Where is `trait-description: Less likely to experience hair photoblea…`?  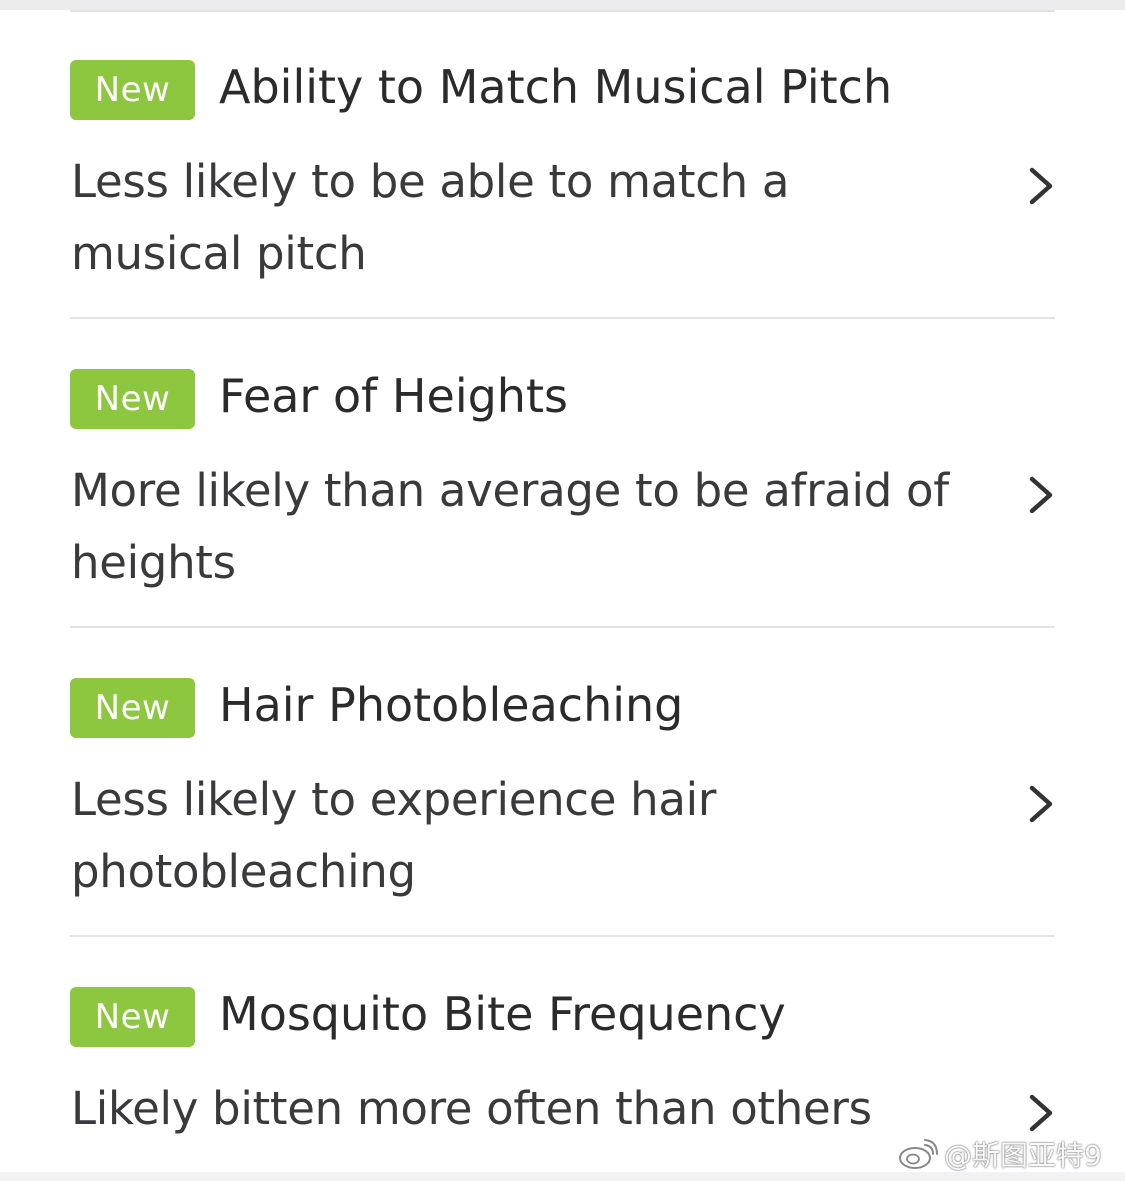
trait-description: Less likely to experience hair photoblea… is located at coordinates (394, 835).